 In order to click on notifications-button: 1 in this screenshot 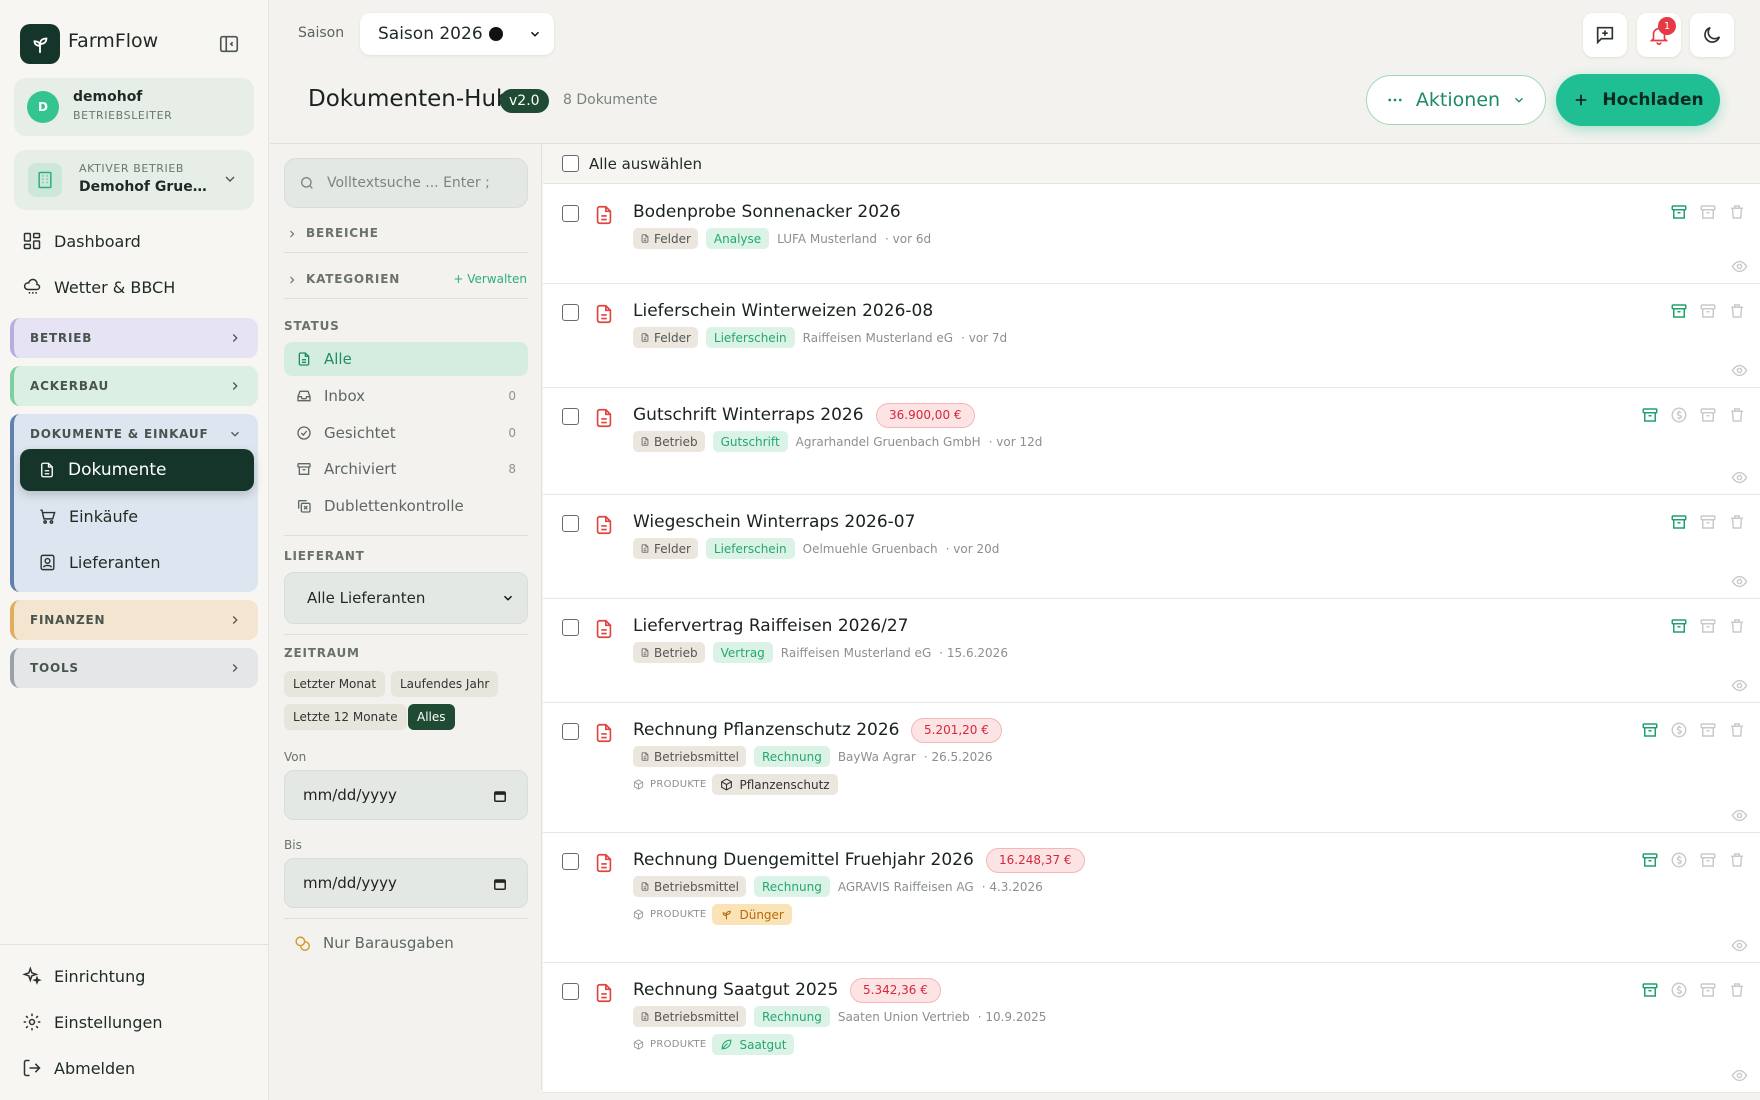, I will do `click(1659, 35)`.